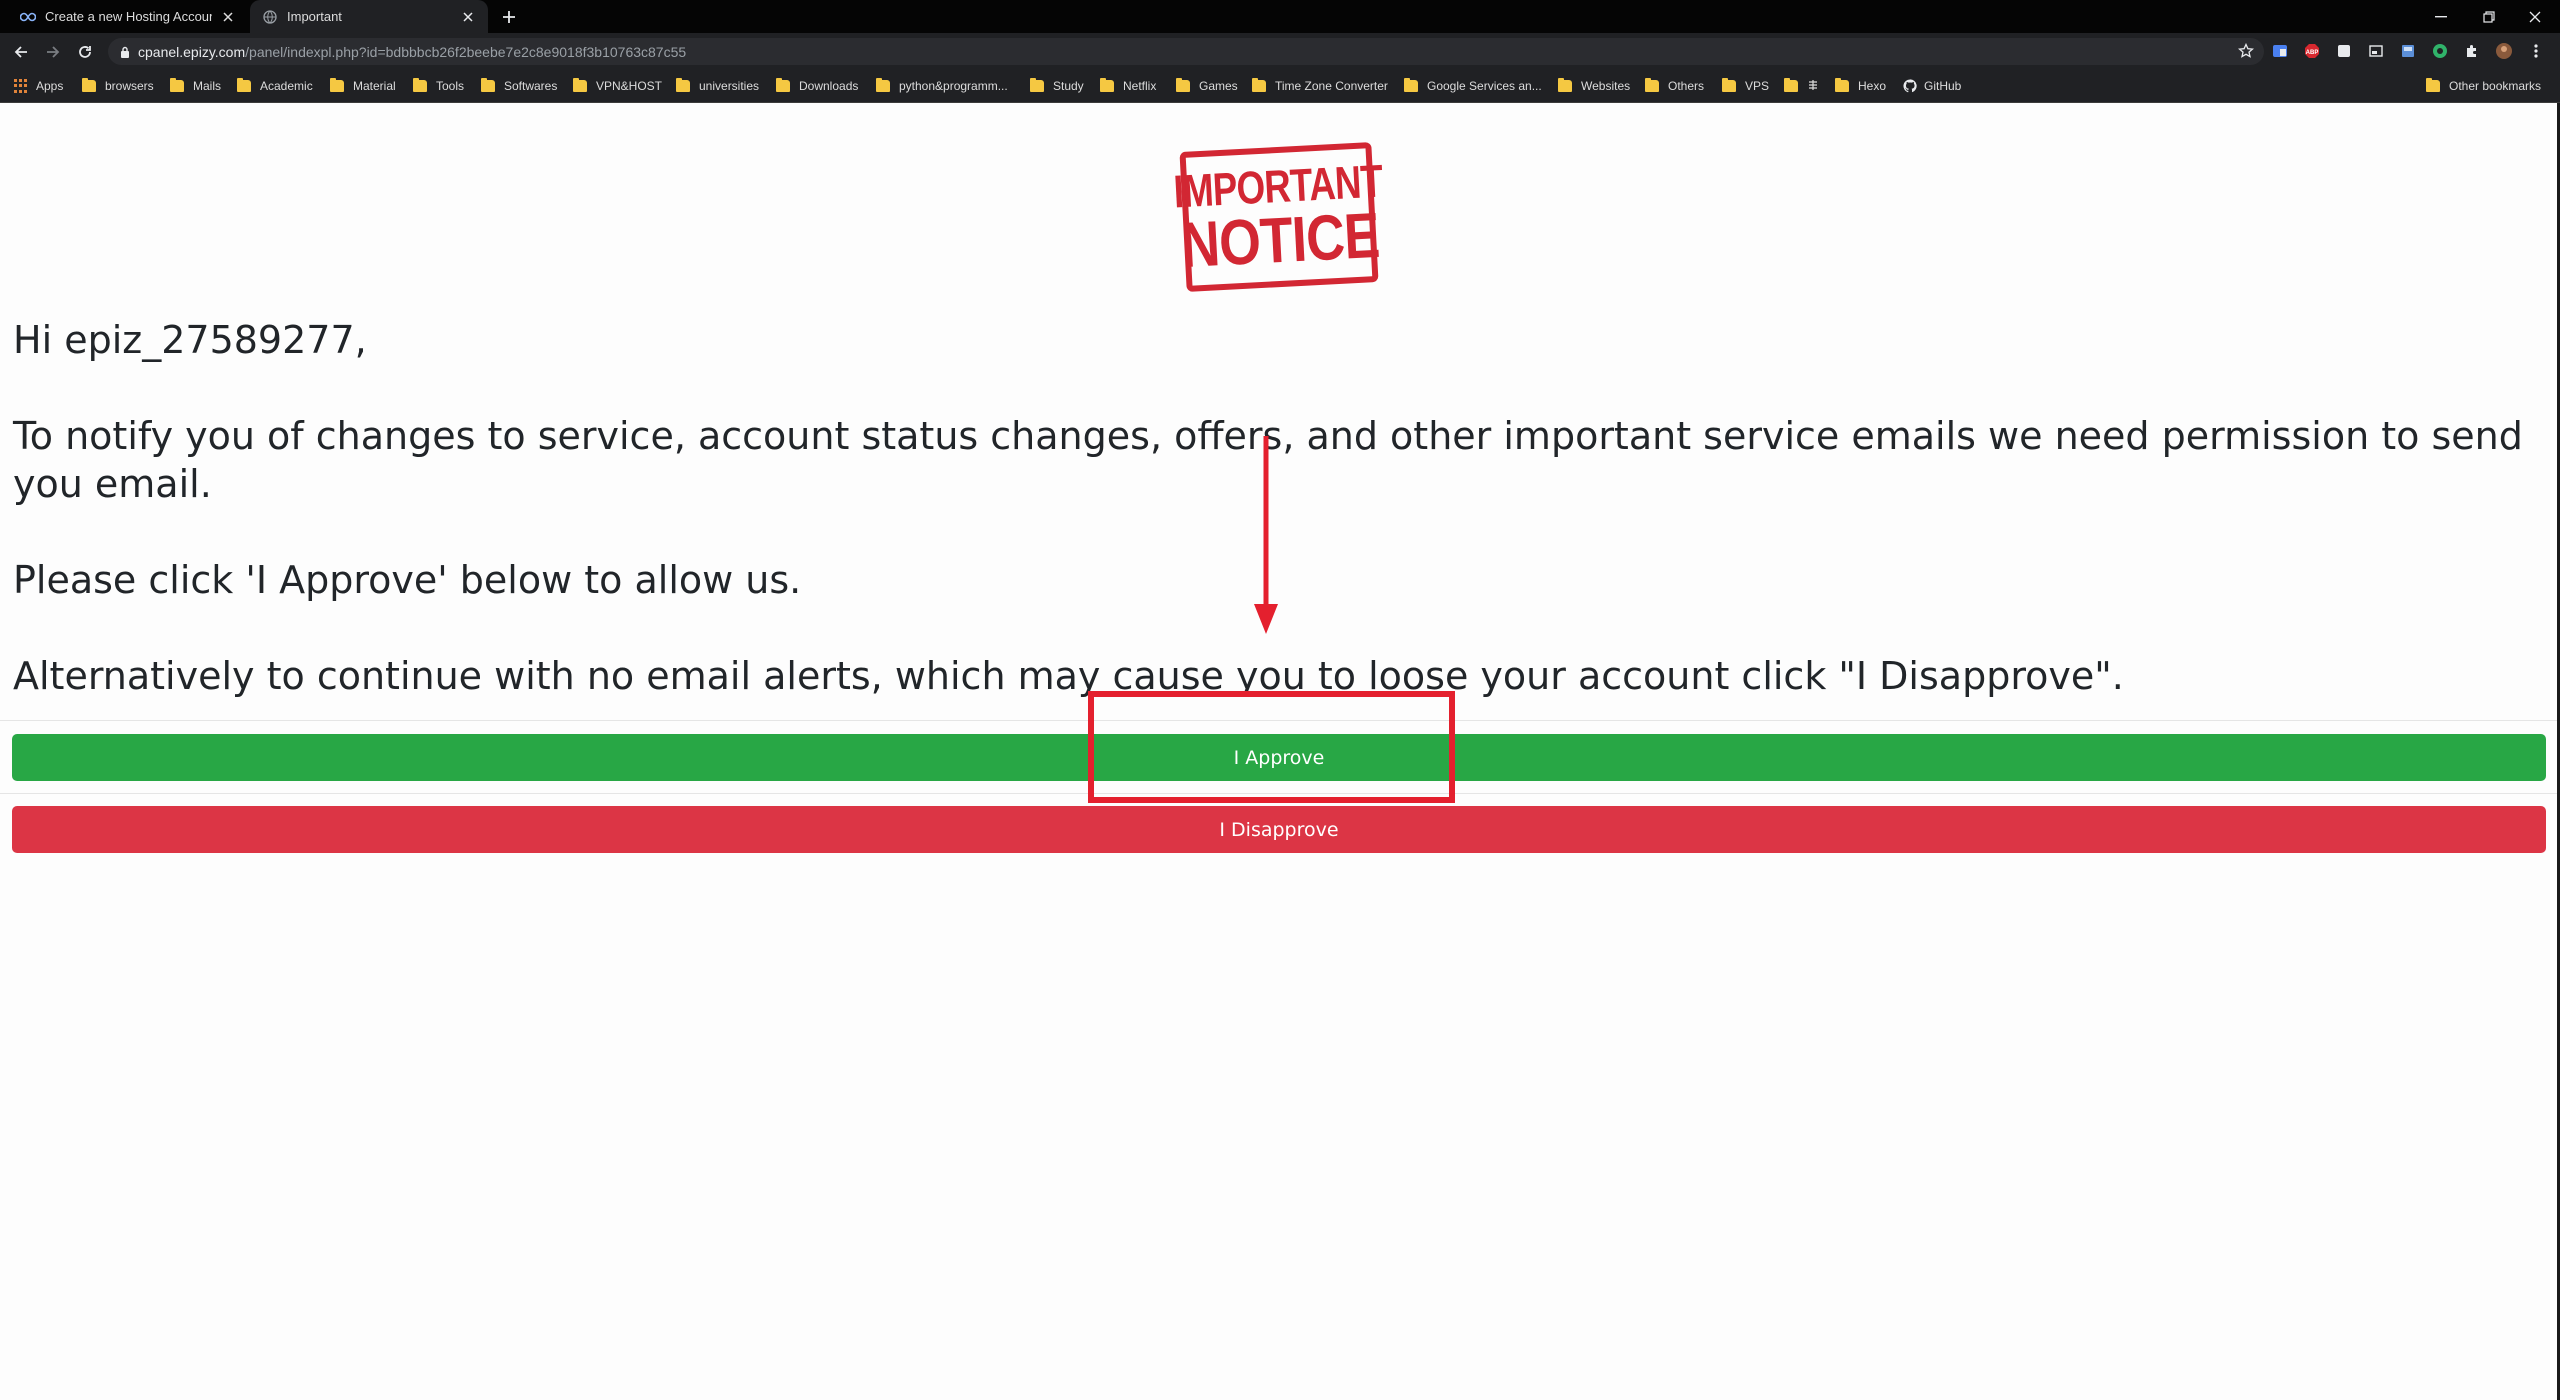 The width and height of the screenshot is (2560, 1400). What do you see at coordinates (2489, 16) in the screenshot?
I see `restore-icon` at bounding box center [2489, 16].